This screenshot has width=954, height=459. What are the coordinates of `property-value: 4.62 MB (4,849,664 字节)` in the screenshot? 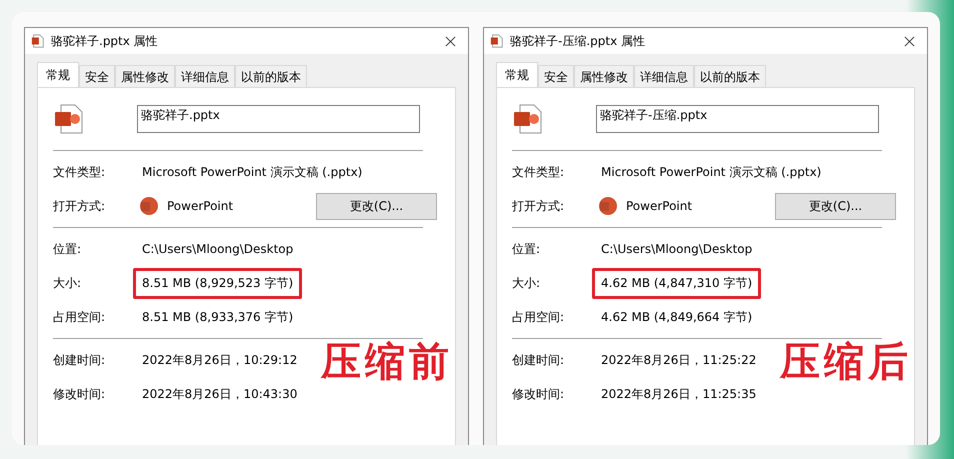 It's located at (677, 317).